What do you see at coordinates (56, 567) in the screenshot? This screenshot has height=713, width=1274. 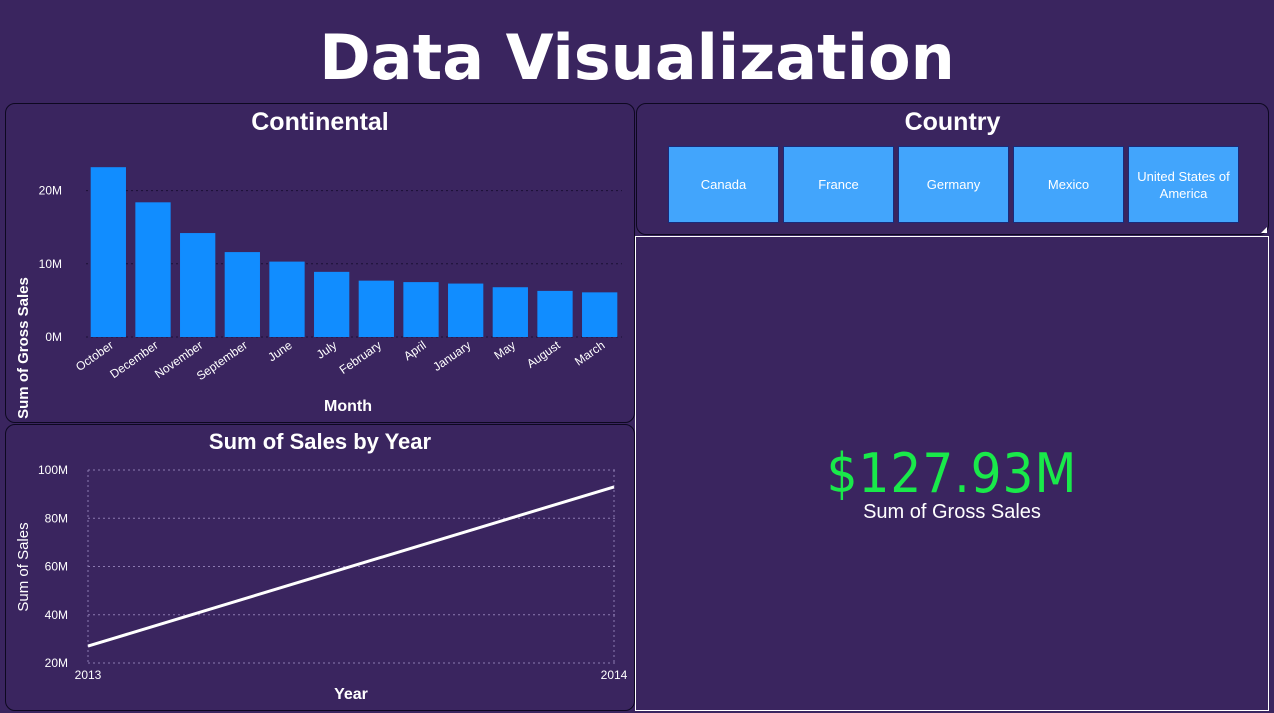 I see `line-y-tick-label: 60M` at bounding box center [56, 567].